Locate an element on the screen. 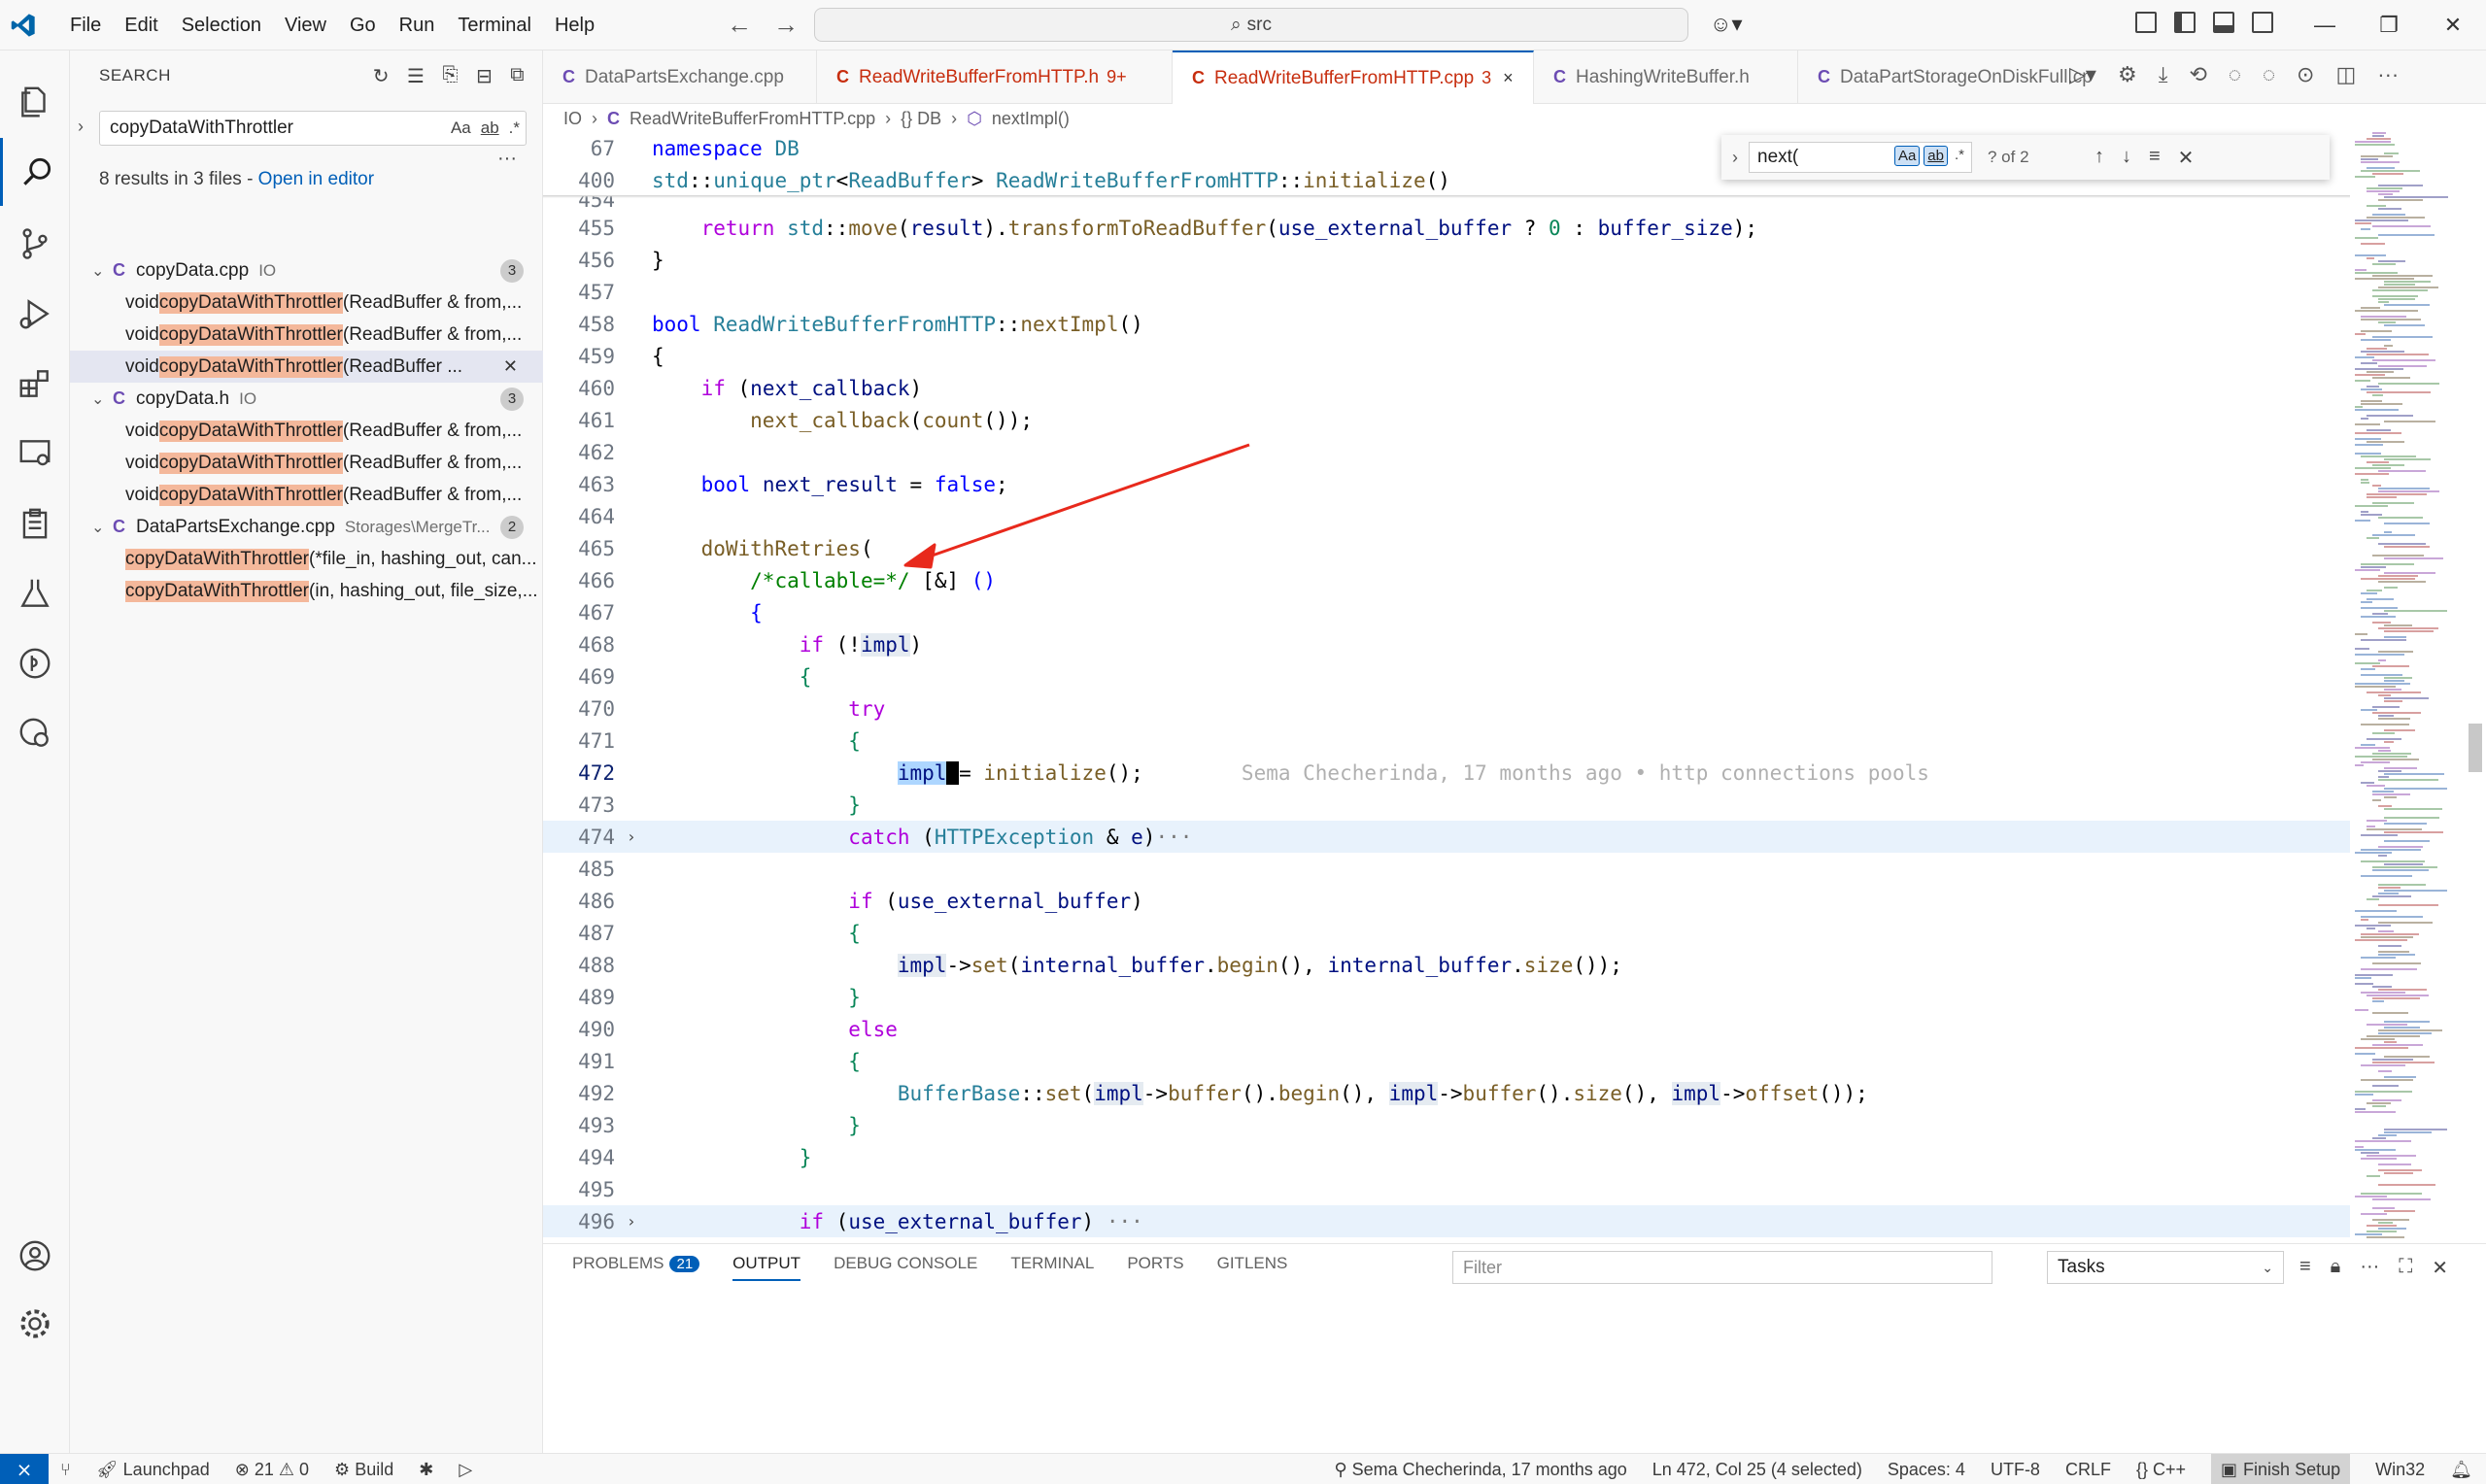  indentation: Spaces: 4 is located at coordinates (1926, 1470).